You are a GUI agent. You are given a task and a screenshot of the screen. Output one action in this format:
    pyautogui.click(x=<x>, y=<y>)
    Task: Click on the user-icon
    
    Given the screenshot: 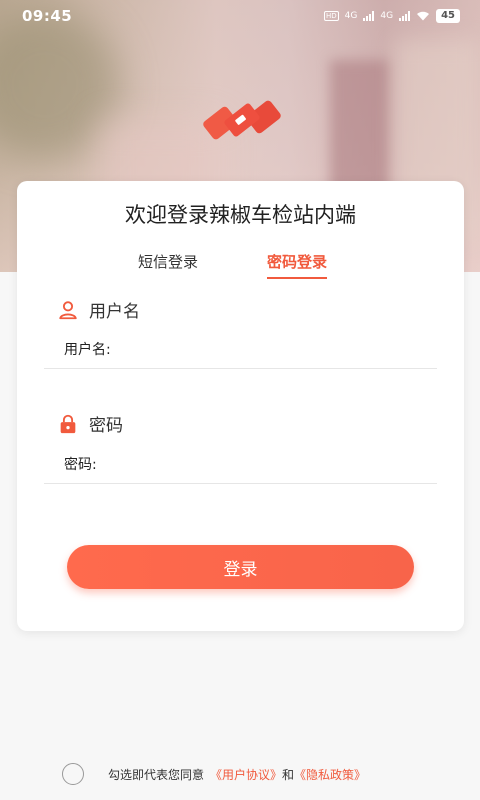 What is the action you would take?
    pyautogui.click(x=68, y=309)
    